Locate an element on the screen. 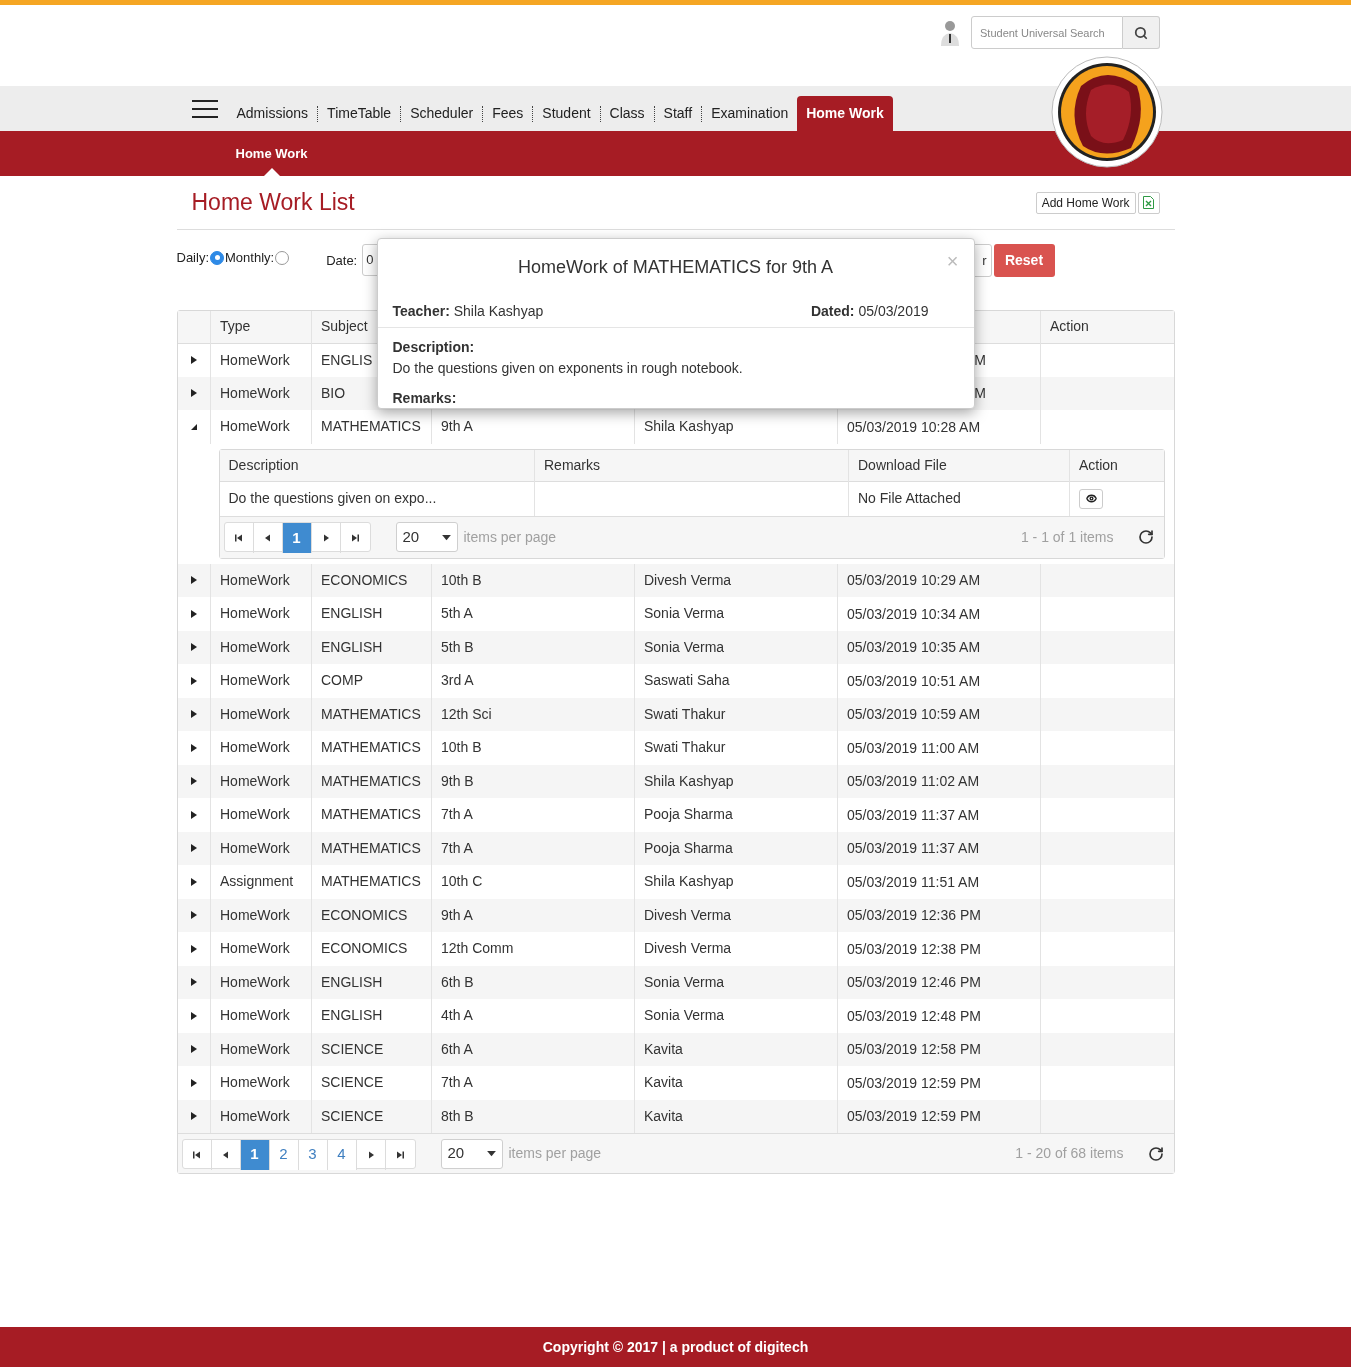  table-cell: 12th Comm is located at coordinates (533, 949).